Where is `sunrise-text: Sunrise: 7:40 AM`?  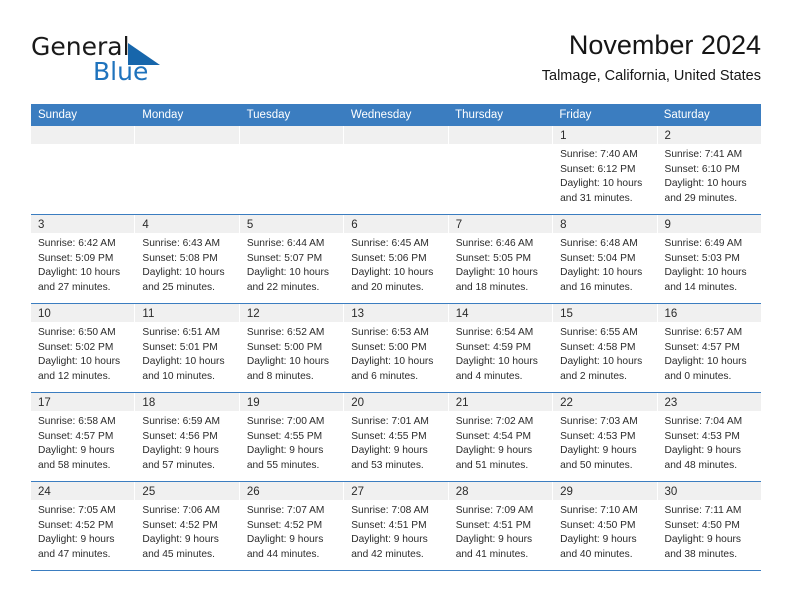
sunrise-text: Sunrise: 7:40 AM is located at coordinates (599, 154).